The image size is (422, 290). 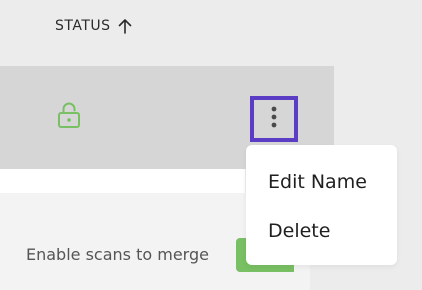 What do you see at coordinates (299, 231) in the screenshot?
I see `menu-item-delete: Delete` at bounding box center [299, 231].